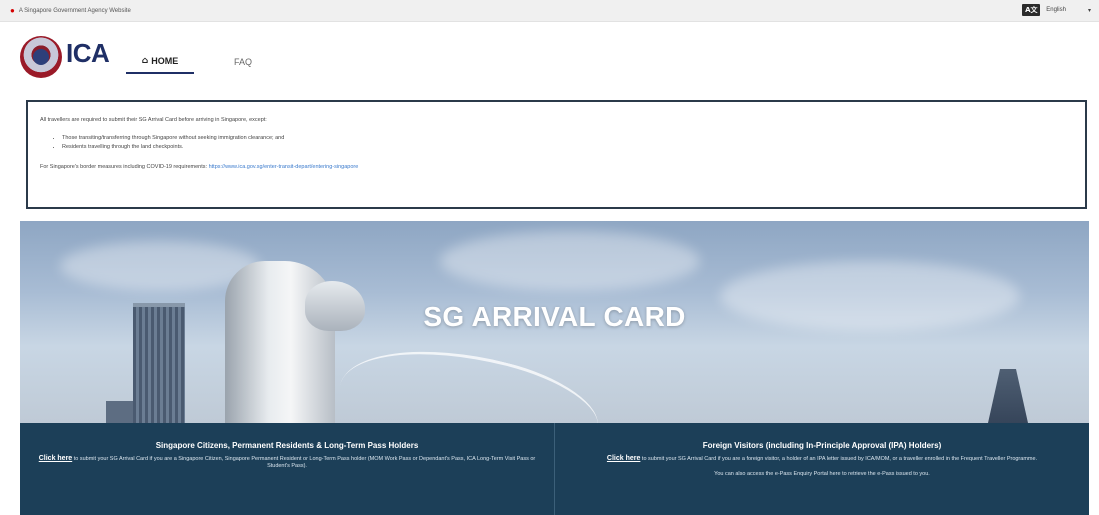 The width and height of the screenshot is (1099, 515). Describe the element at coordinates (554, 316) in the screenshot. I see `hero-title: SG ARRIVAL CARD` at that location.